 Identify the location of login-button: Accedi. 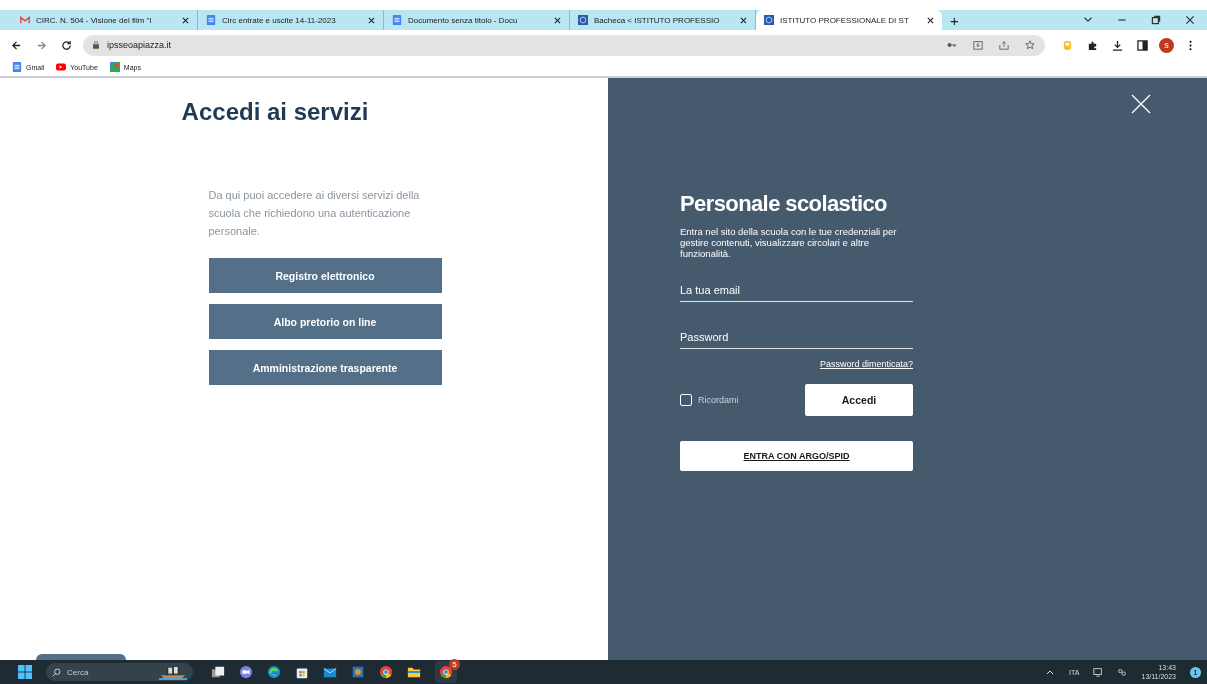
(859, 400).